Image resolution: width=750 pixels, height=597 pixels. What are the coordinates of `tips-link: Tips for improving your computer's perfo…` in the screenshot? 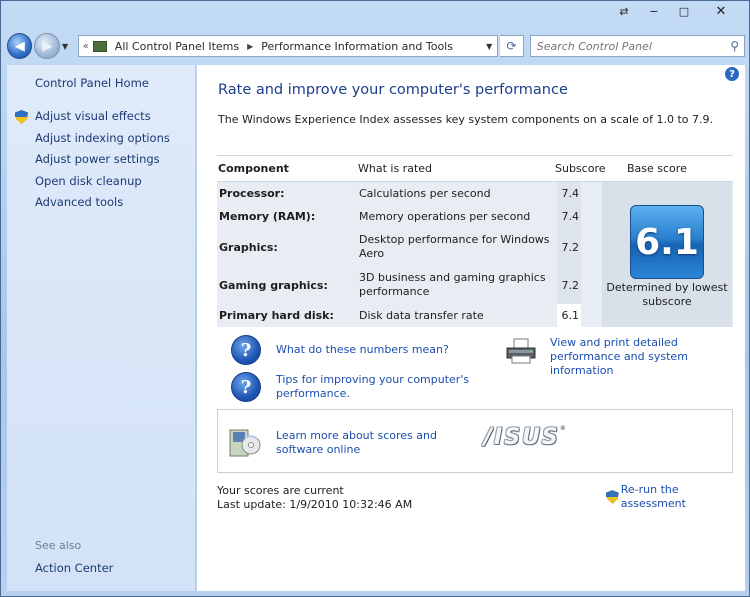 It's located at (376, 387).